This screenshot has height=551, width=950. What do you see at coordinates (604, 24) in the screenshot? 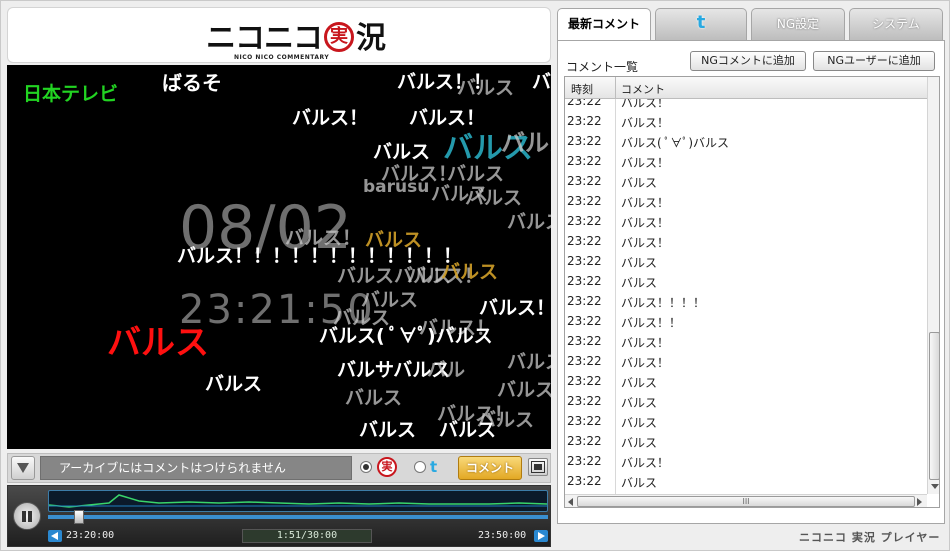
I see `tab-latest-comments: 最新コメント` at bounding box center [604, 24].